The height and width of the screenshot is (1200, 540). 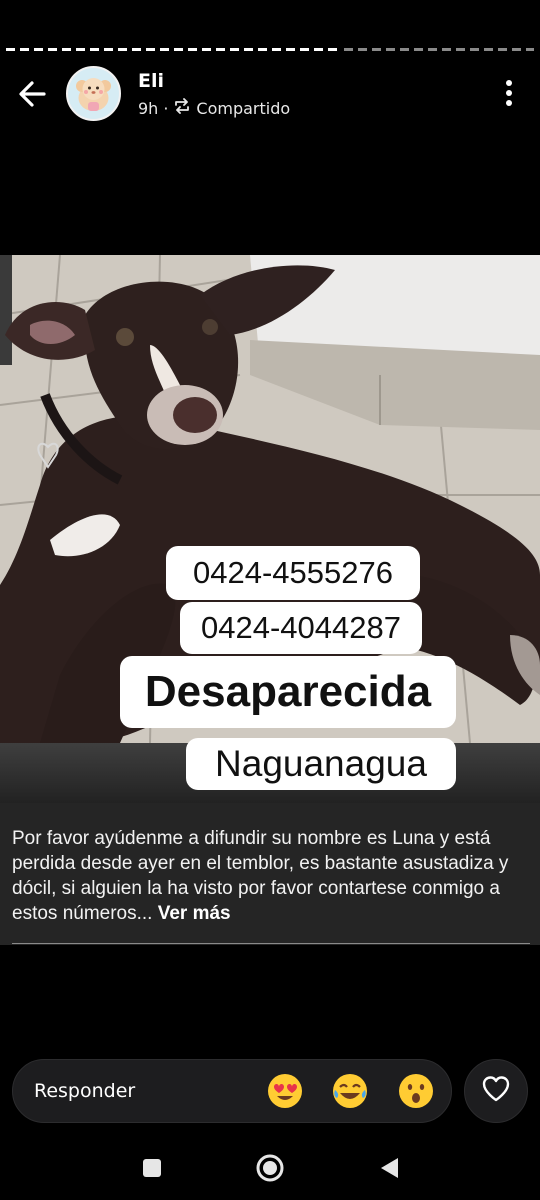 What do you see at coordinates (389, 1168) in the screenshot?
I see `back-triangle-icon` at bounding box center [389, 1168].